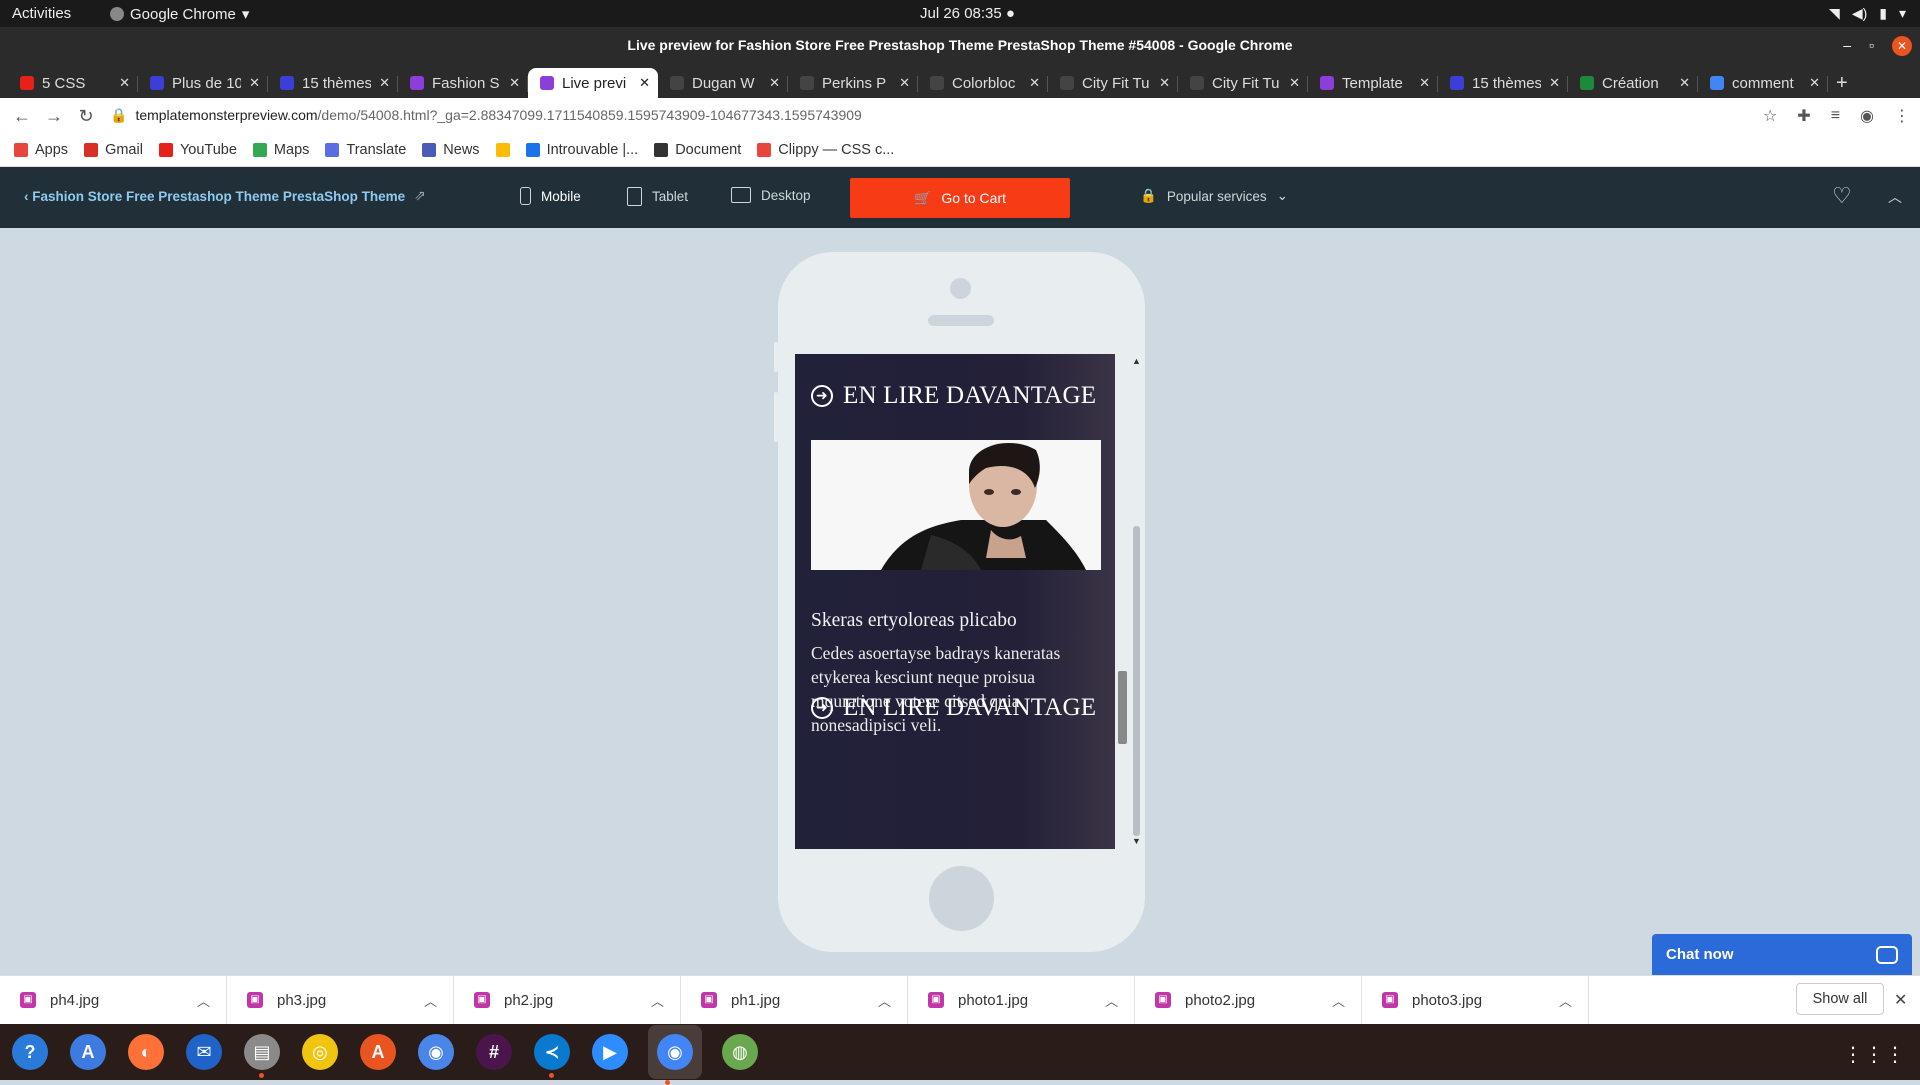 Image resolution: width=1920 pixels, height=1085 pixels. What do you see at coordinates (1902, 116) in the screenshot?
I see `menu-icon: ⋮` at bounding box center [1902, 116].